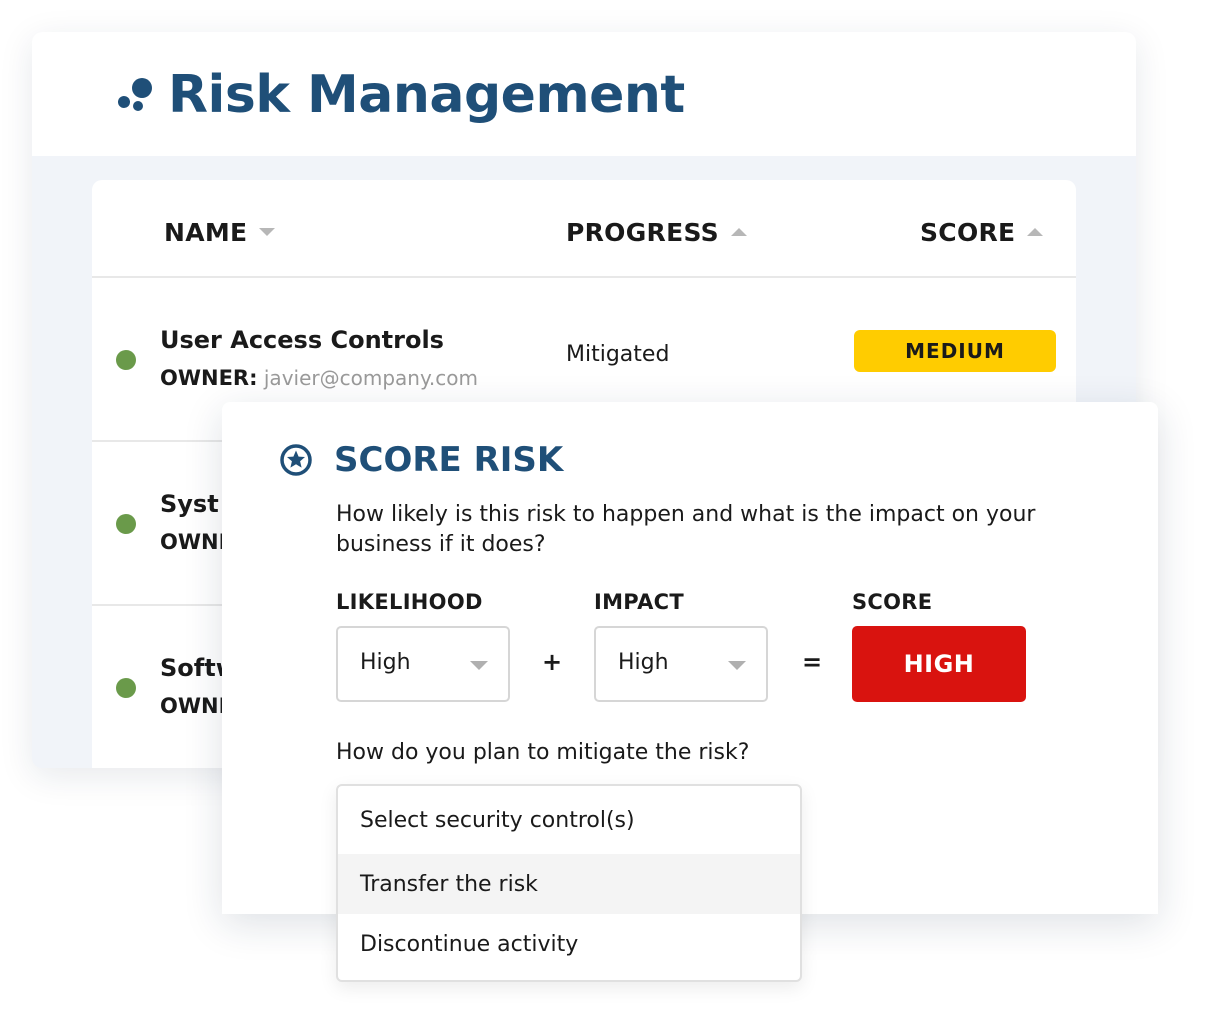 Image resolution: width=1206 pixels, height=1018 pixels. I want to click on score-result-badge: HIGH, so click(939, 664).